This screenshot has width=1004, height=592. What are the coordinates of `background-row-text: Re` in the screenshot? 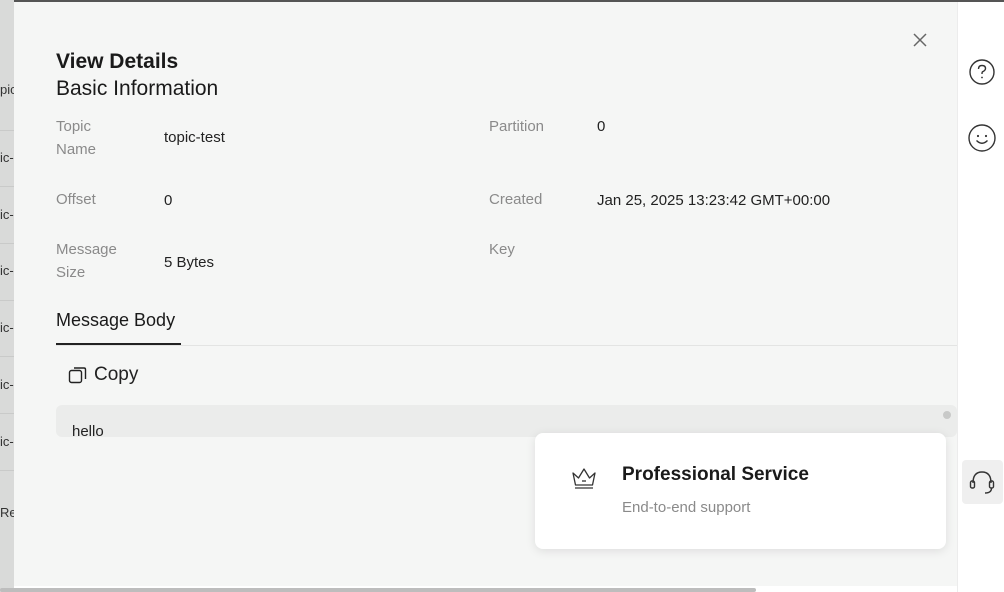 It's located at (7, 512).